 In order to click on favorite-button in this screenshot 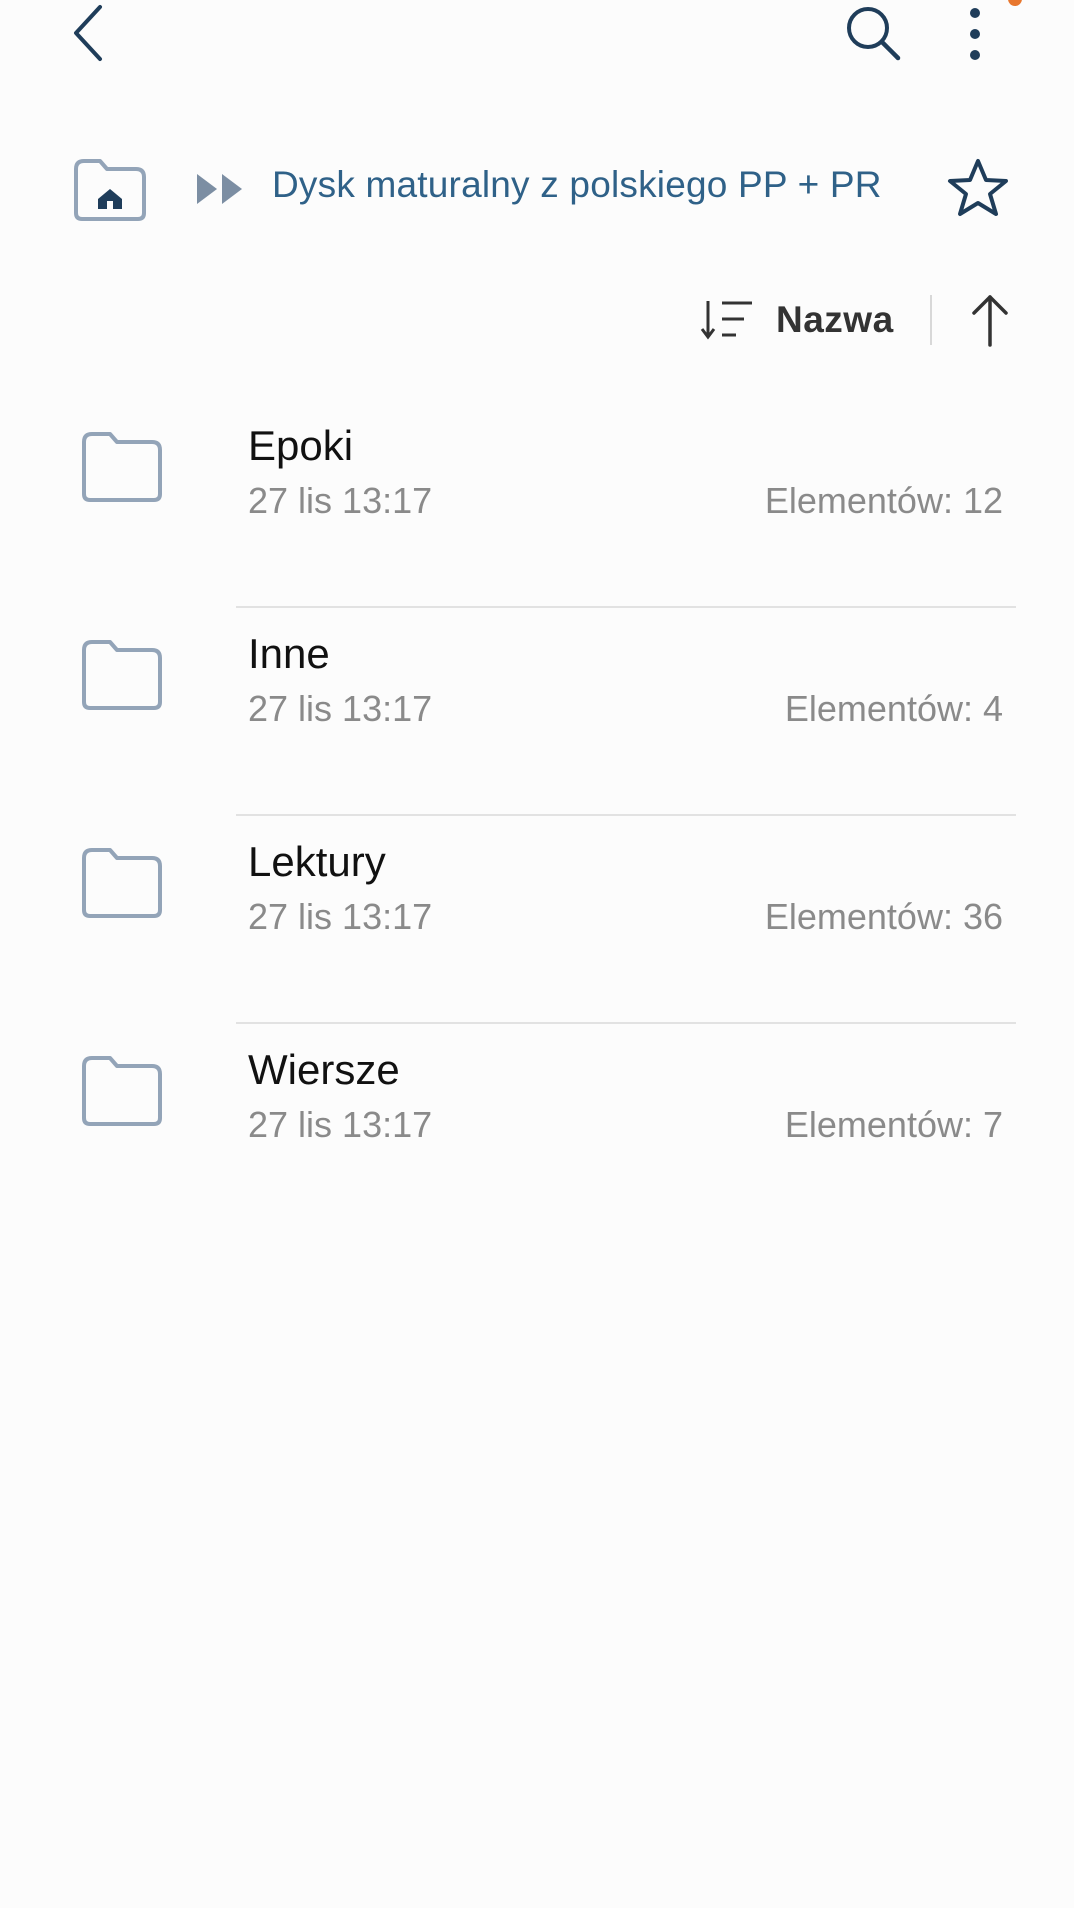, I will do `click(978, 189)`.